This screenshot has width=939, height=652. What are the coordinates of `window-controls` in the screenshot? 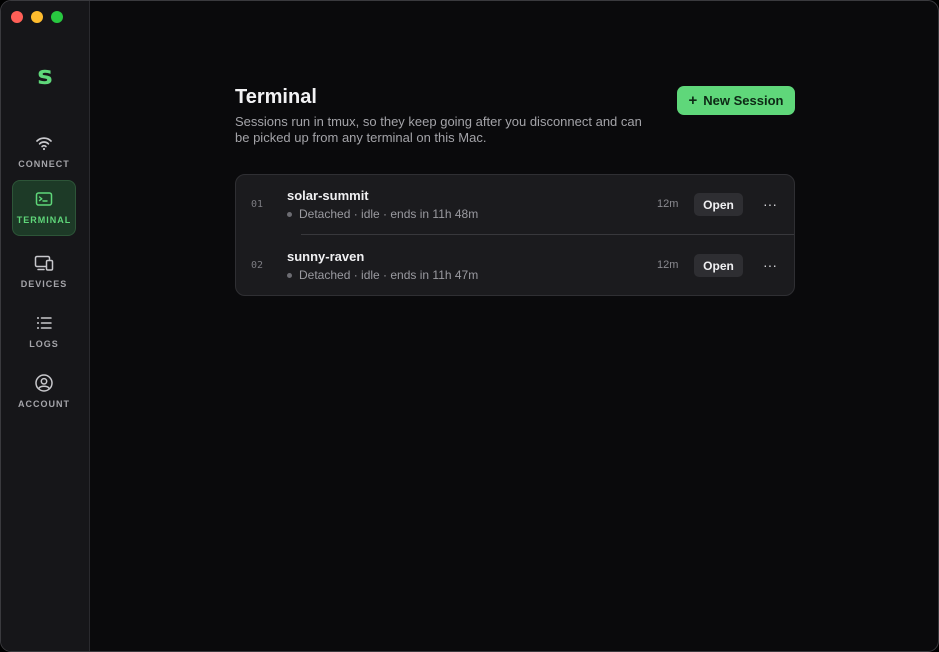 It's located at (37, 17).